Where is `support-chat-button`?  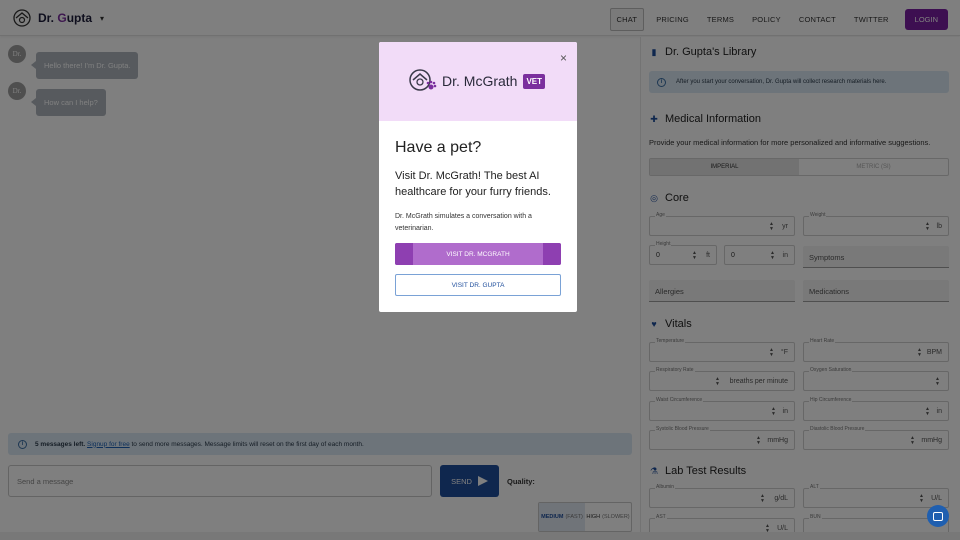
support-chat-button is located at coordinates (938, 516).